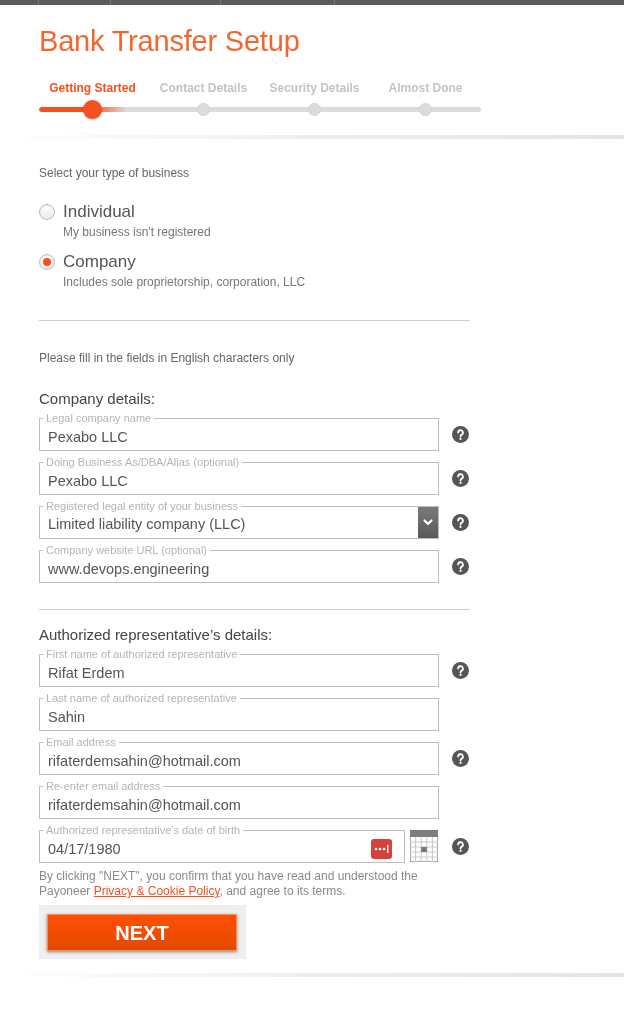  I want to click on business-type-prompt: Select your type of business, so click(115, 173).